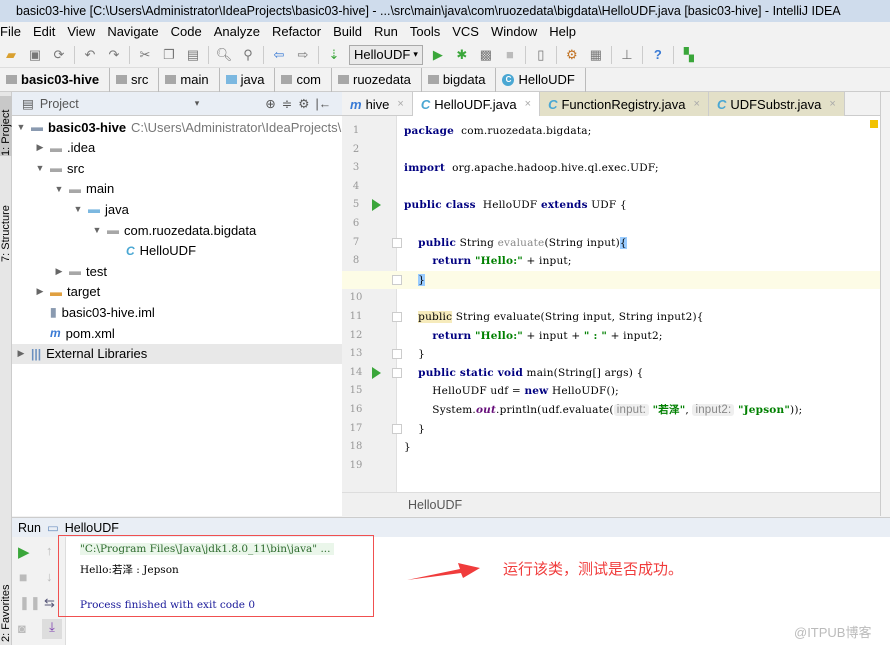 The height and width of the screenshot is (645, 890). What do you see at coordinates (49, 576) in the screenshot?
I see `down-icon: ↓` at bounding box center [49, 576].